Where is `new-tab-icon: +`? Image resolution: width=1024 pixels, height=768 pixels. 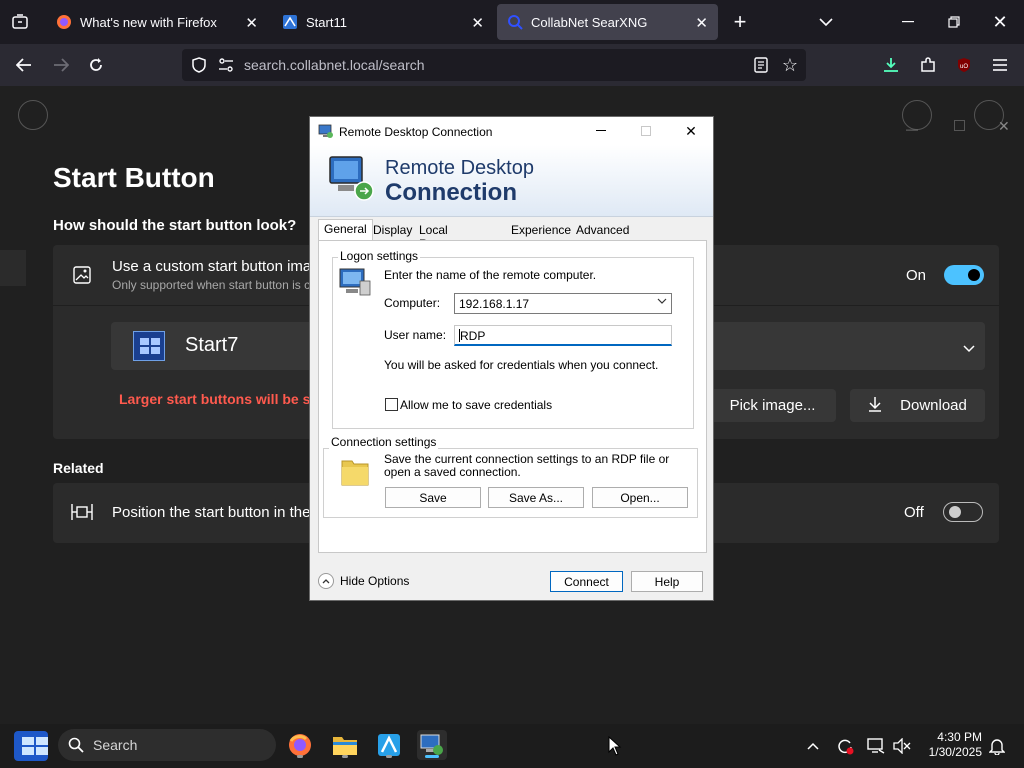
new-tab-icon: + is located at coordinates (740, 21).